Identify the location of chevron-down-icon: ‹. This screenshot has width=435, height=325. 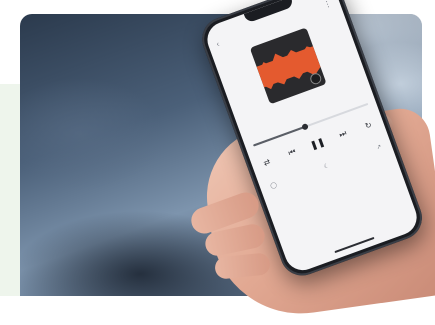
(220, 43).